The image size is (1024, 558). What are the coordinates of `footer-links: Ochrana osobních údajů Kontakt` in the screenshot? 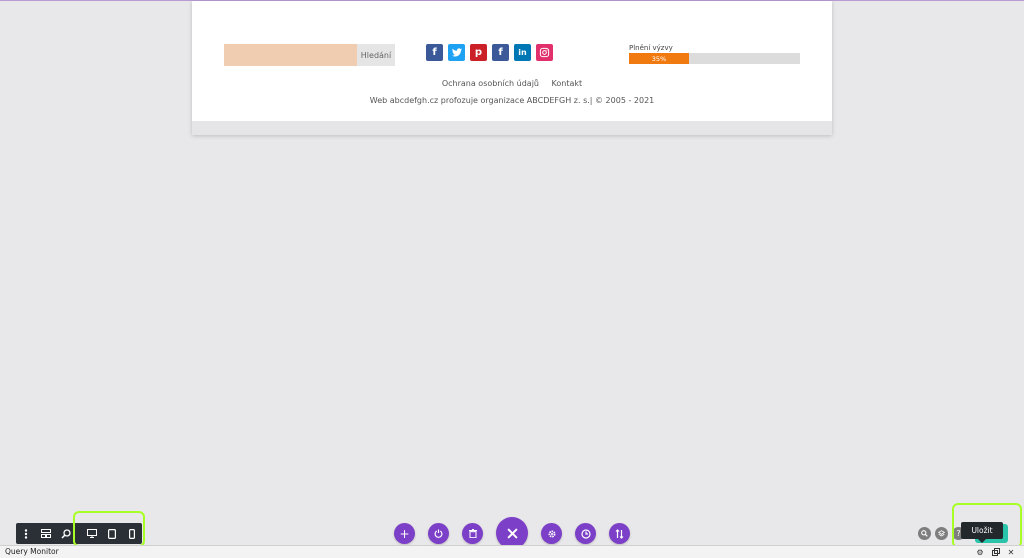 It's located at (512, 83).